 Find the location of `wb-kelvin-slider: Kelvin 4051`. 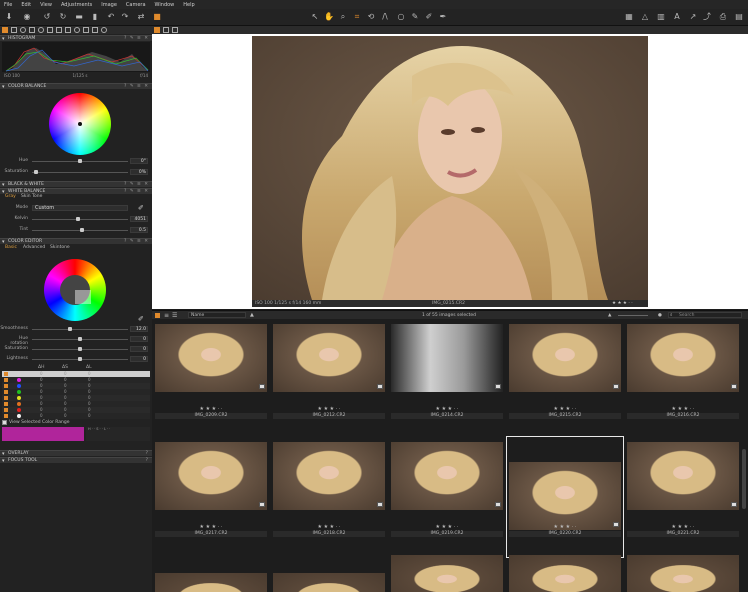

wb-kelvin-slider: Kelvin 4051 is located at coordinates (76, 219).